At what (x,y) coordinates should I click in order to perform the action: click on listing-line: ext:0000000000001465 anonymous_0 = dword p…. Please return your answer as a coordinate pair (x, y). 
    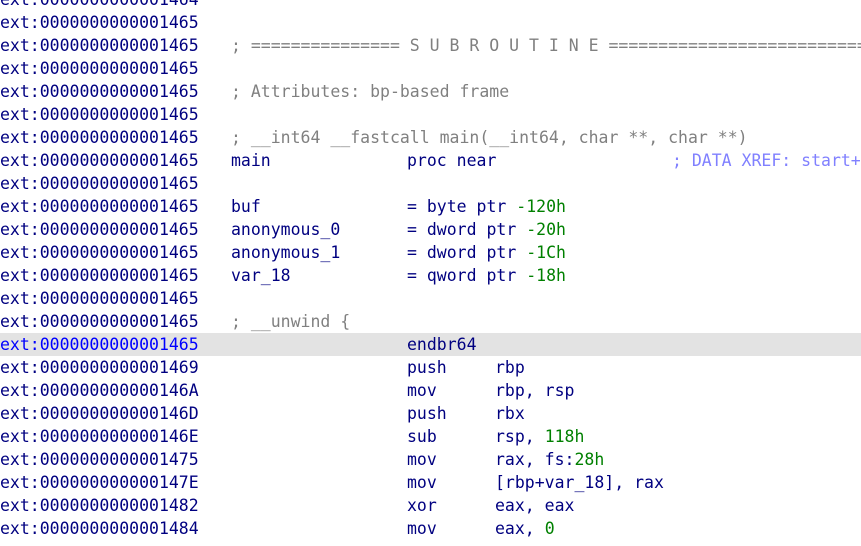
    Looking at the image, I should click on (430, 229).